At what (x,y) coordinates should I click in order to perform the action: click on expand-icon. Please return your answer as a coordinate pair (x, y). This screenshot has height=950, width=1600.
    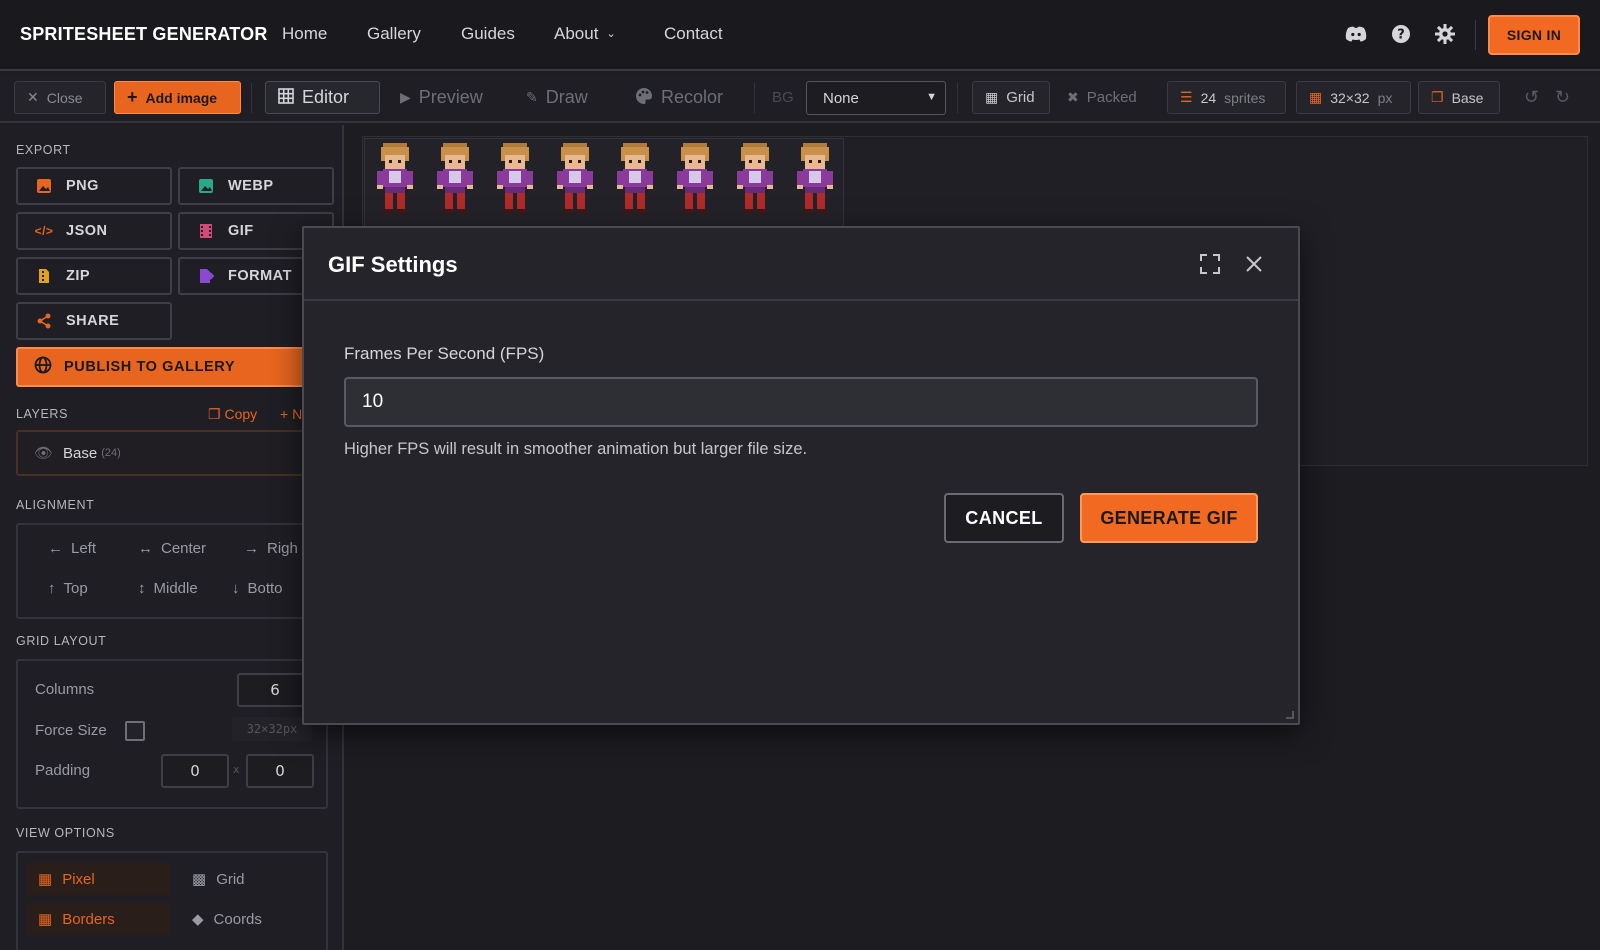
    Looking at the image, I should click on (1210, 264).